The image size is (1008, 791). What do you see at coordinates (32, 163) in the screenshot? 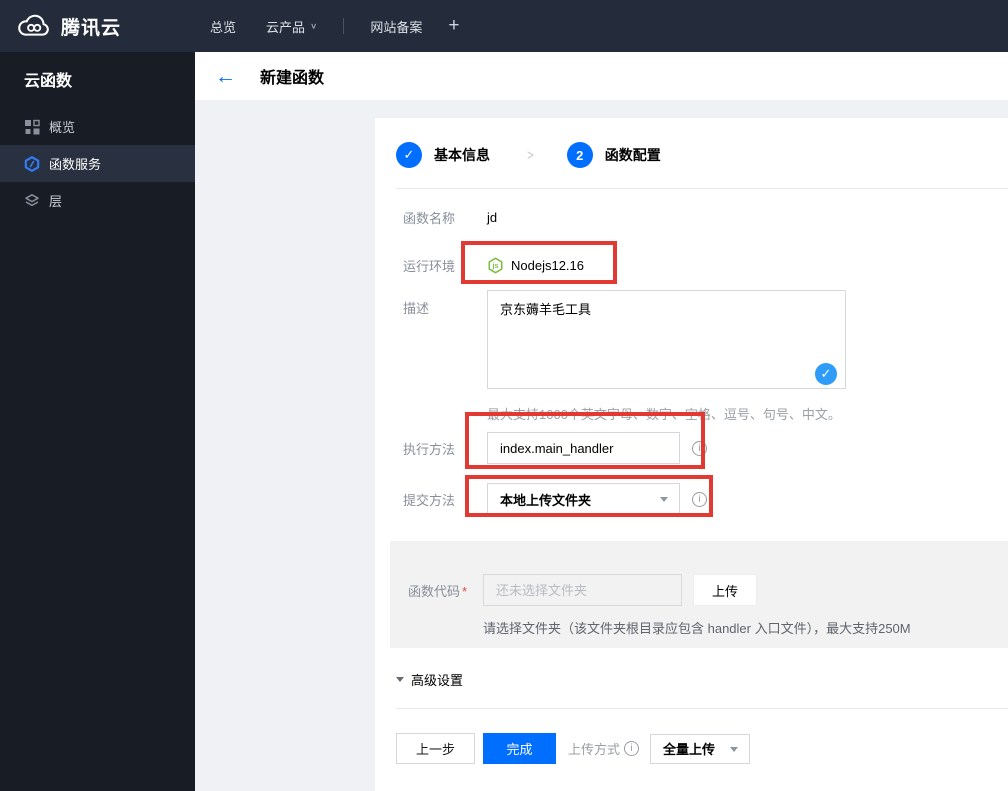
I see `scf-hexagon-icon` at bounding box center [32, 163].